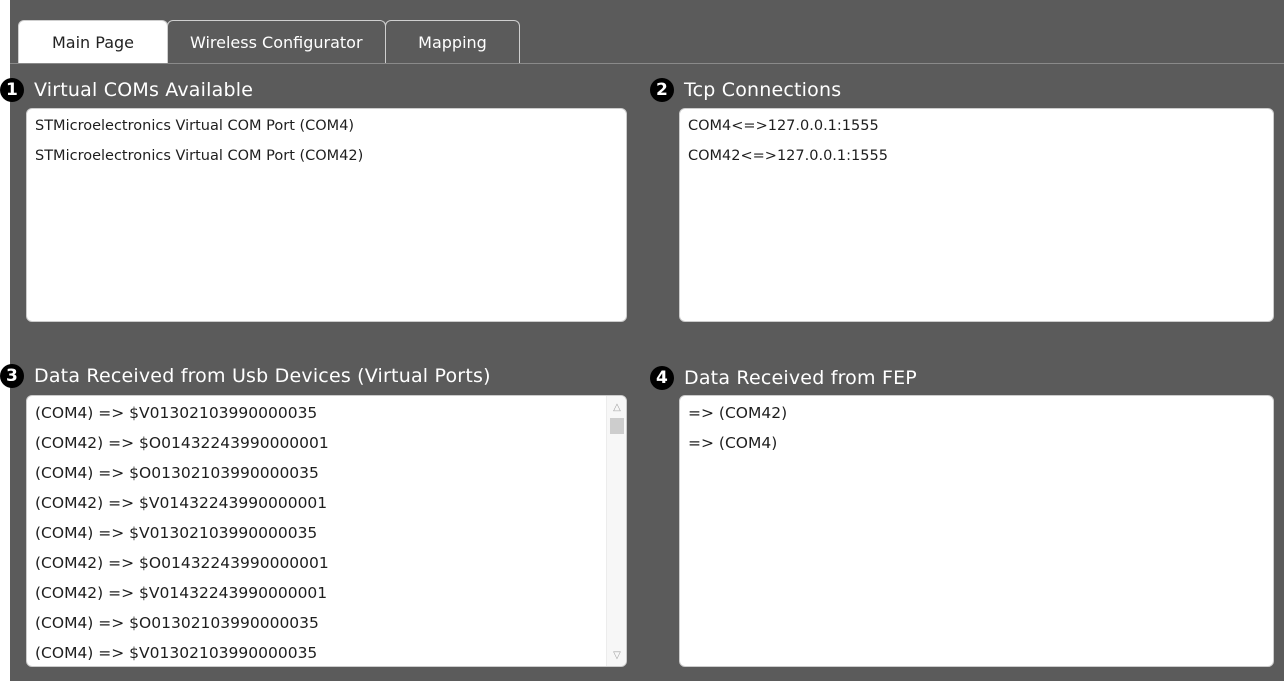  I want to click on log-row: => (COM42), so click(976, 413).